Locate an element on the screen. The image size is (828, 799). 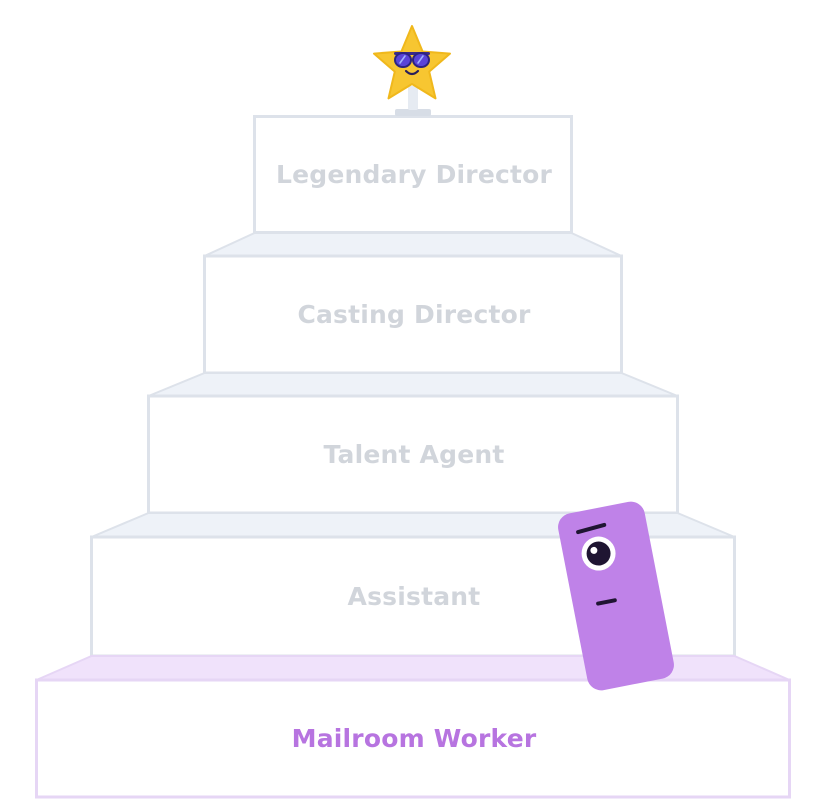
tier-ledge-active is located at coordinates (413, 668).